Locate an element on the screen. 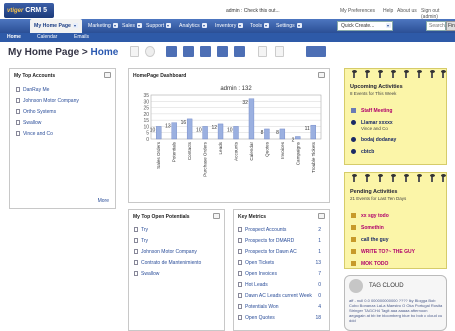  back-icon is located at coordinates (134, 51).